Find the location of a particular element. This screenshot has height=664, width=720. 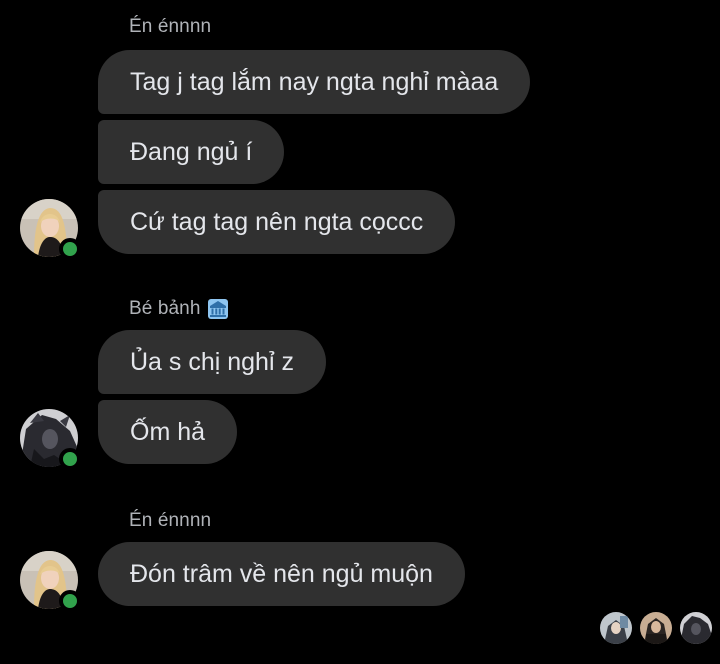

message-text: Ốm hả is located at coordinates (168, 432).